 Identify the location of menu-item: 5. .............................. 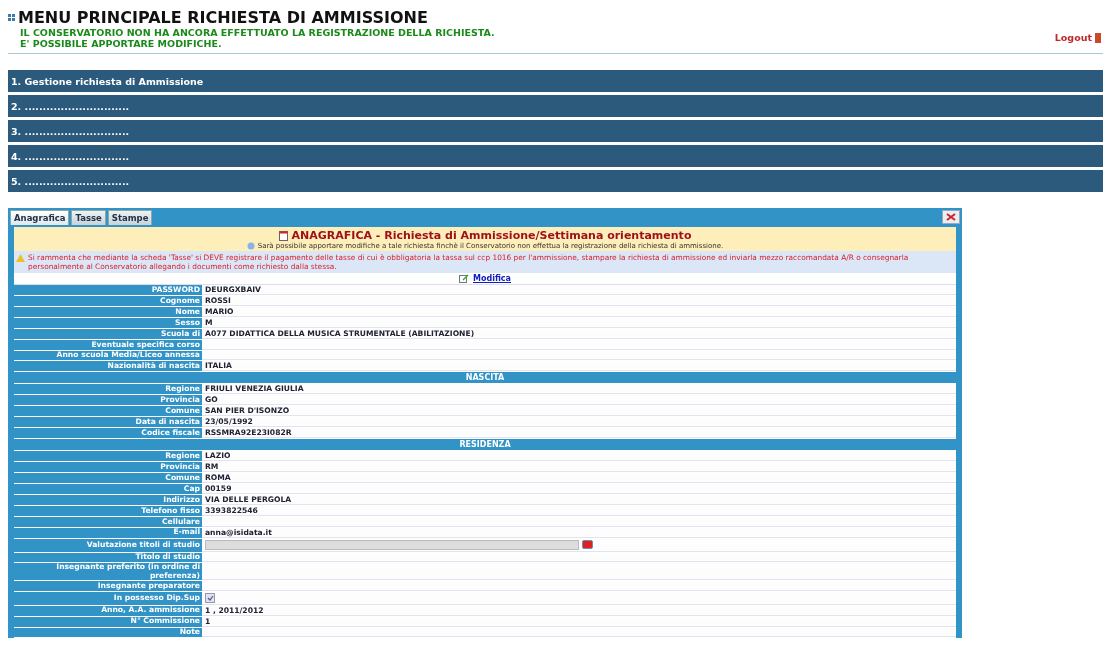
(555, 181).